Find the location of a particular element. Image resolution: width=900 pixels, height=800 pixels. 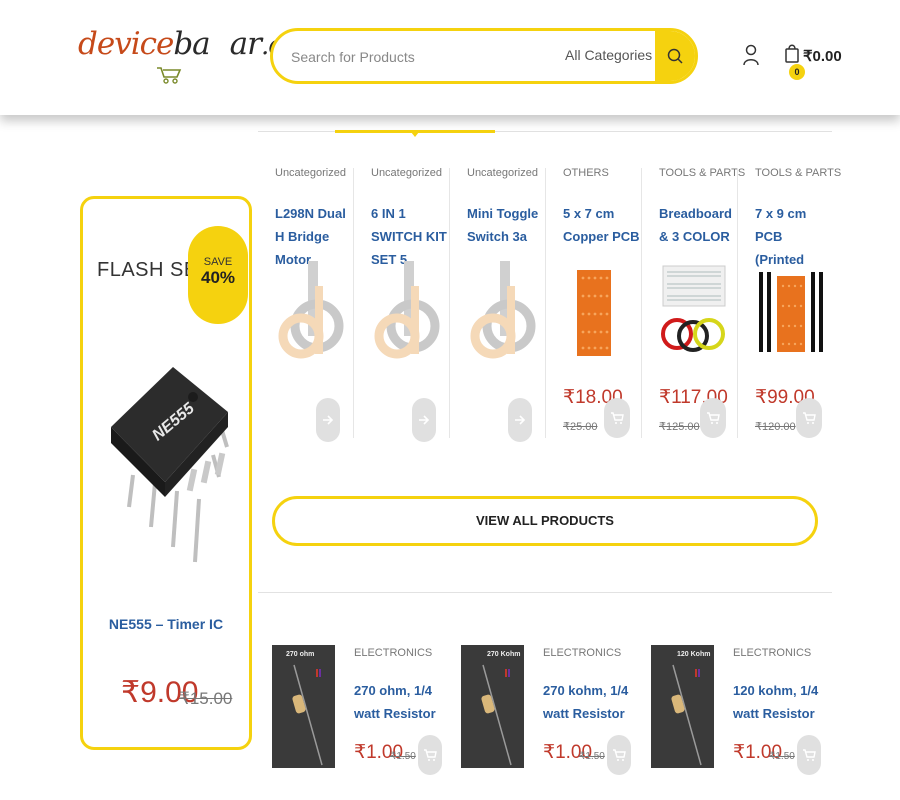

shopping-bag-icon is located at coordinates (792, 53).